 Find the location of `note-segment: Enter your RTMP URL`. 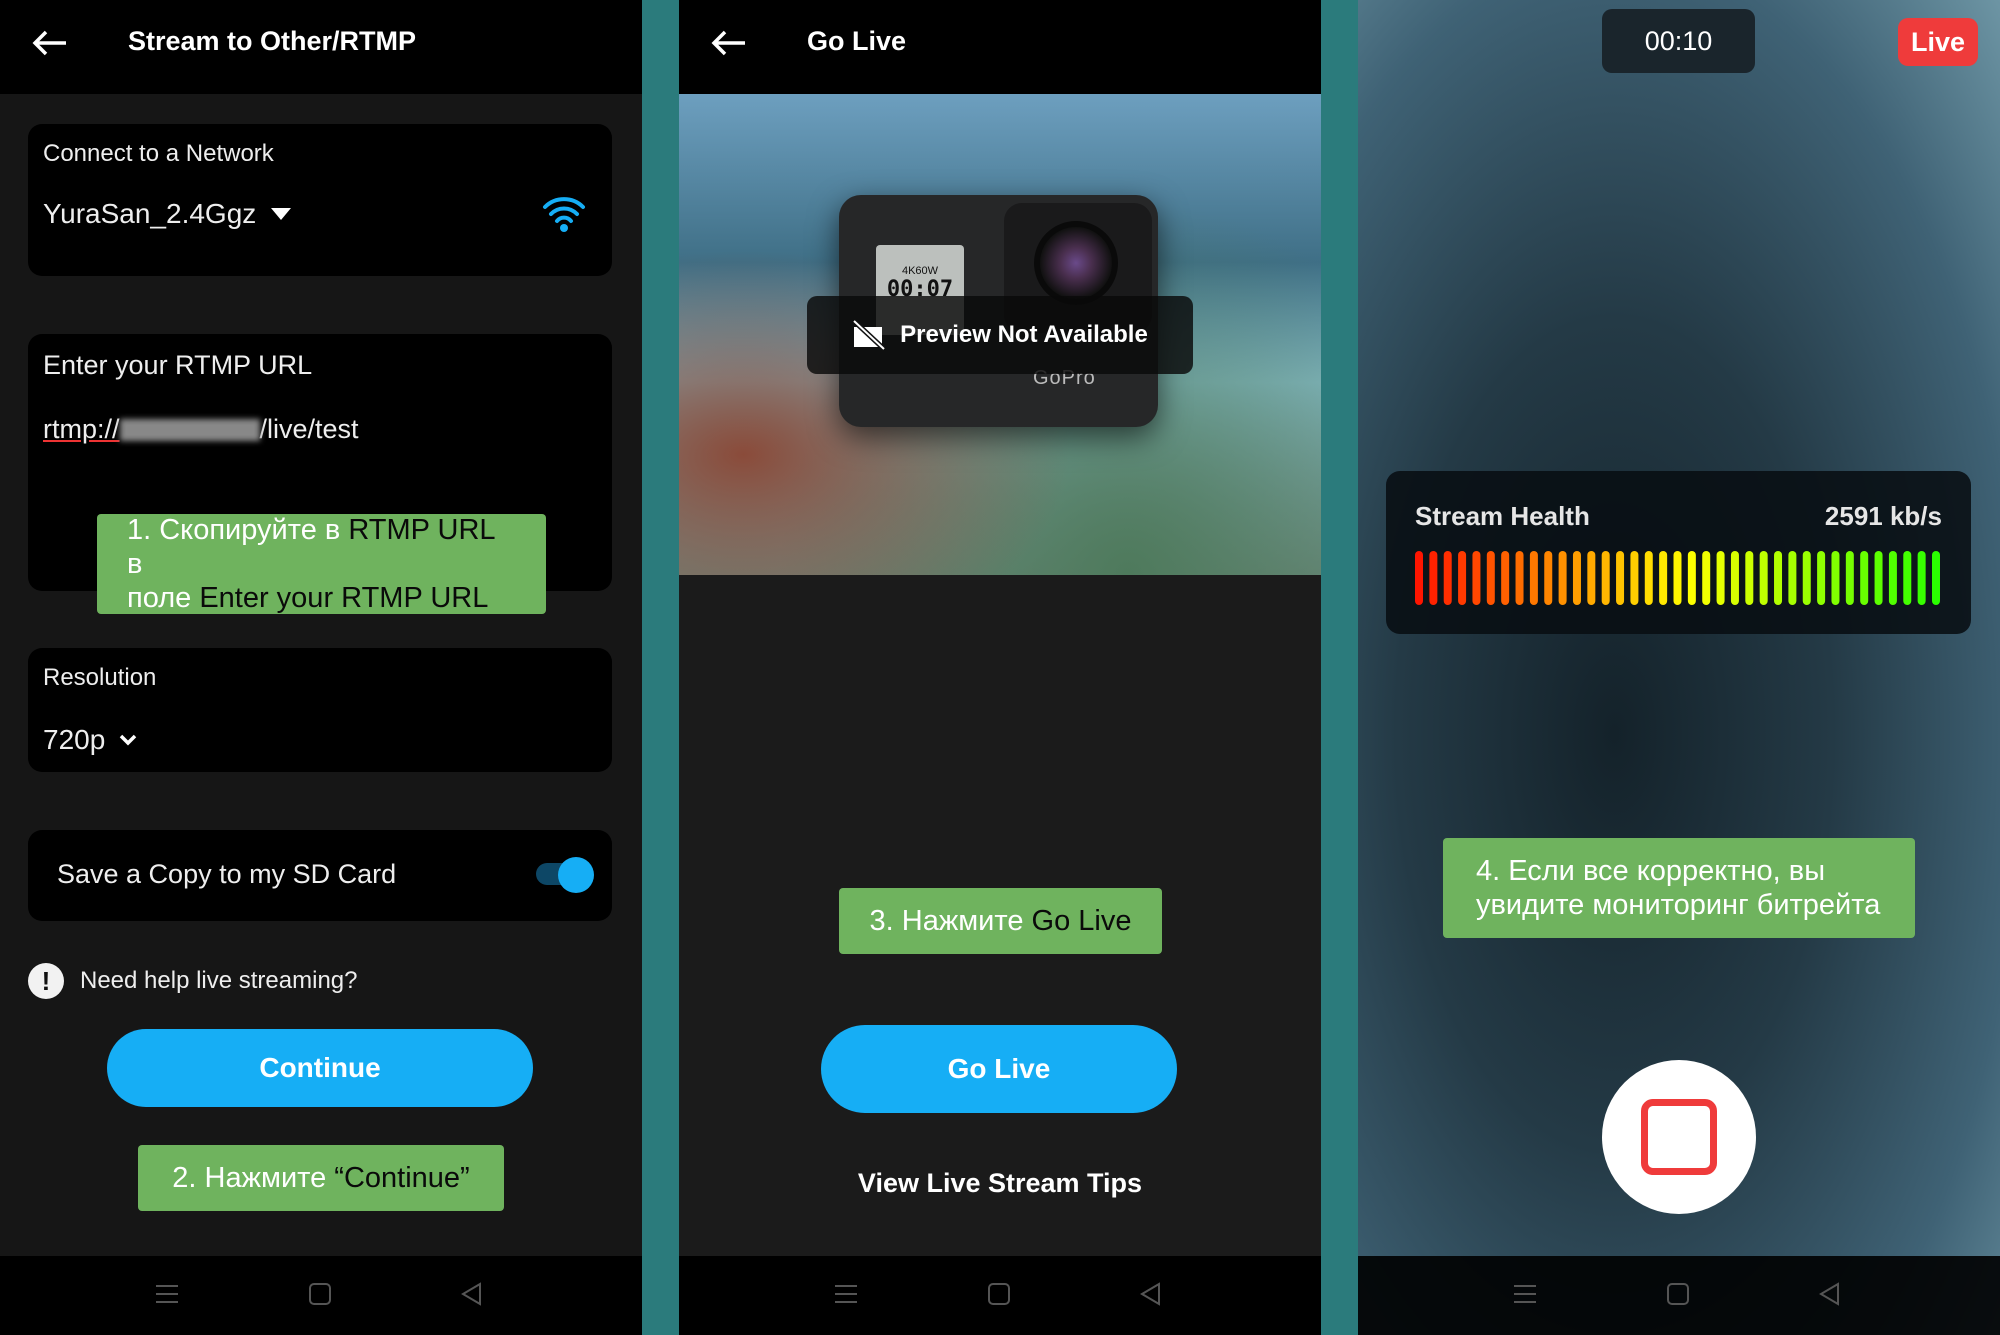

note-segment: Enter your RTMP URL is located at coordinates (344, 598).